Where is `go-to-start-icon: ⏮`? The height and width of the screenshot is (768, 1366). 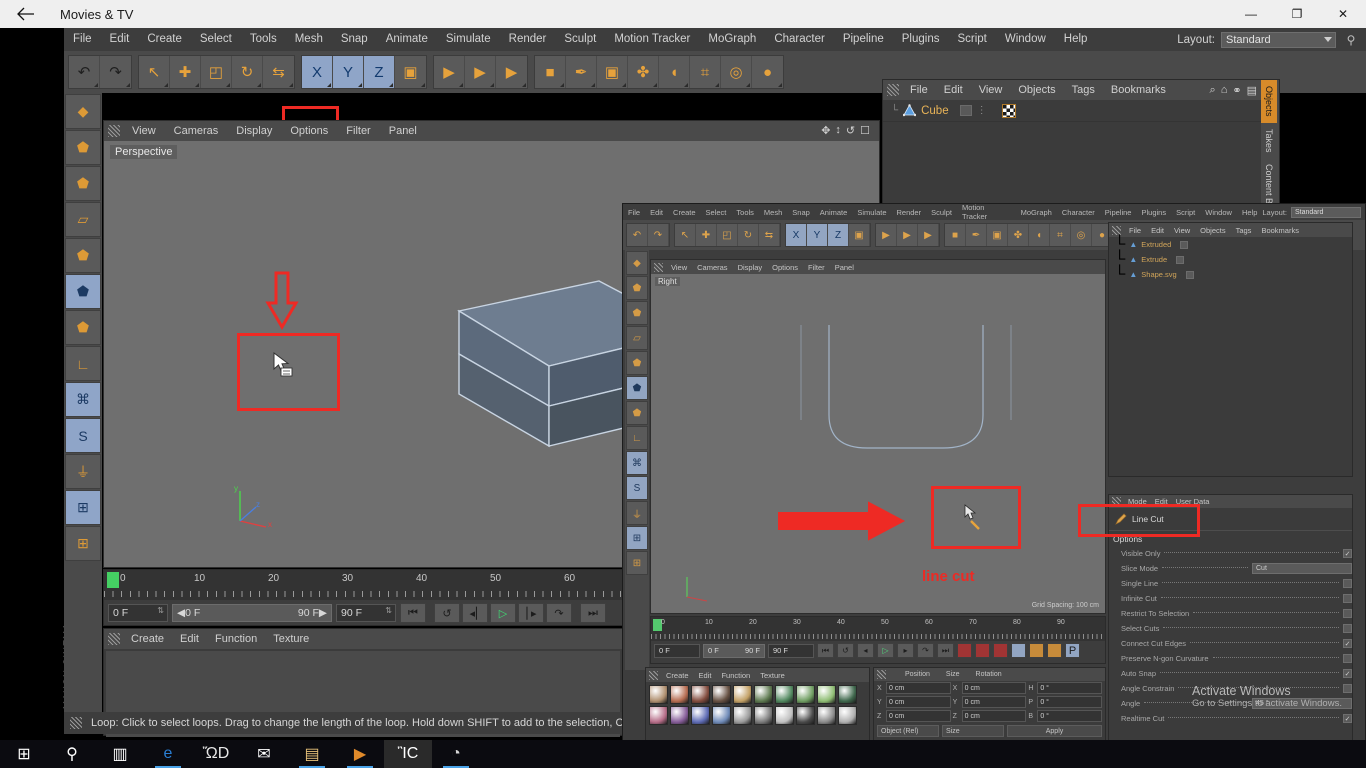 go-to-start-icon: ⏮ is located at coordinates (413, 613).